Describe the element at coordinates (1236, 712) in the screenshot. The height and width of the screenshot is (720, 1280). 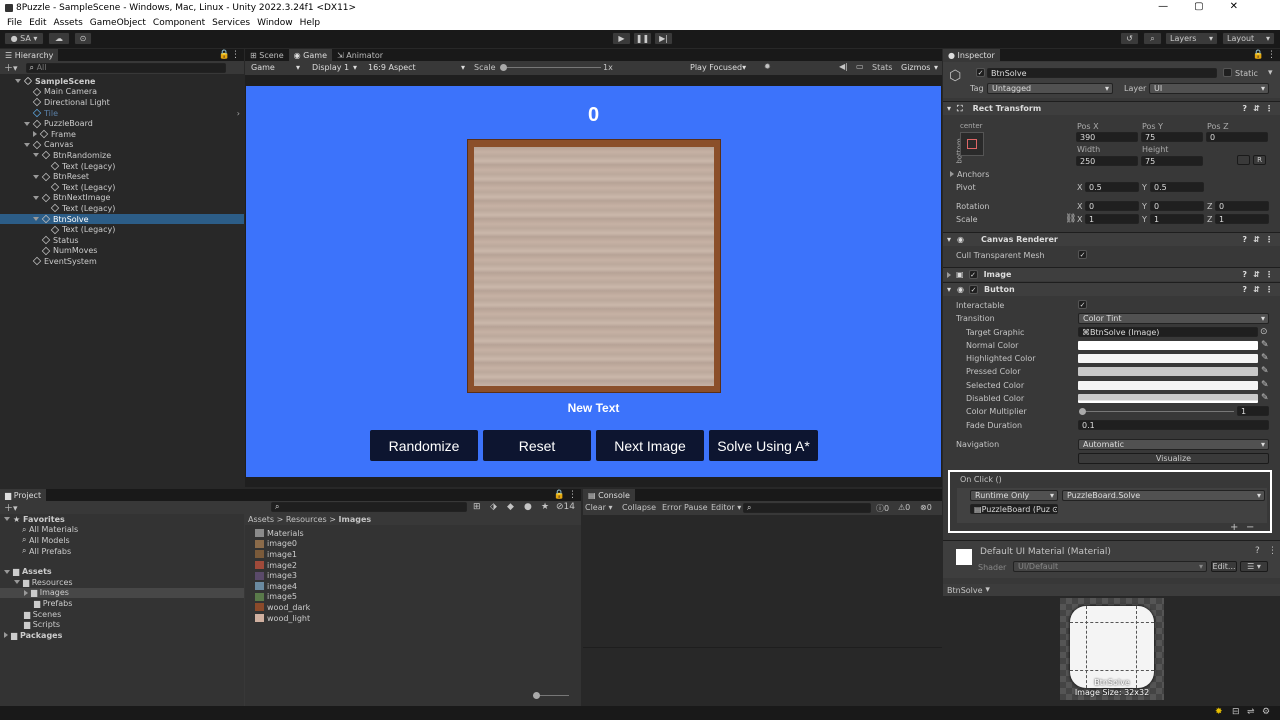
I see `cache-server-icon: ⊟` at that location.